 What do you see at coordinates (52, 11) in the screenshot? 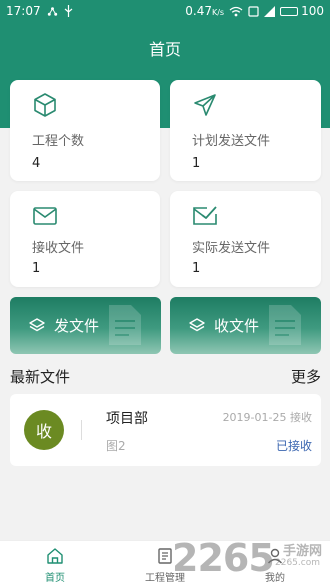
I see `share-icon` at bounding box center [52, 11].